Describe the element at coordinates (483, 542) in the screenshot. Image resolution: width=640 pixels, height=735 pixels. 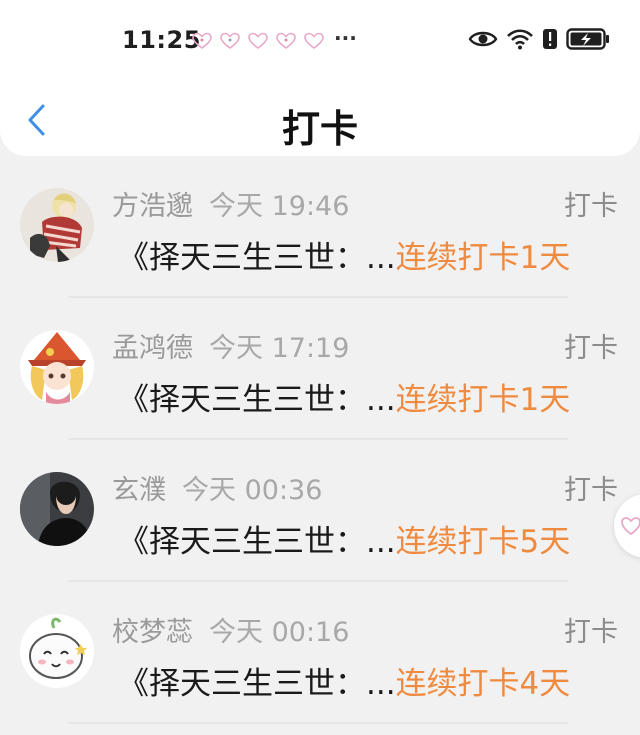
I see `streak-label: 连续打卡5天` at that location.